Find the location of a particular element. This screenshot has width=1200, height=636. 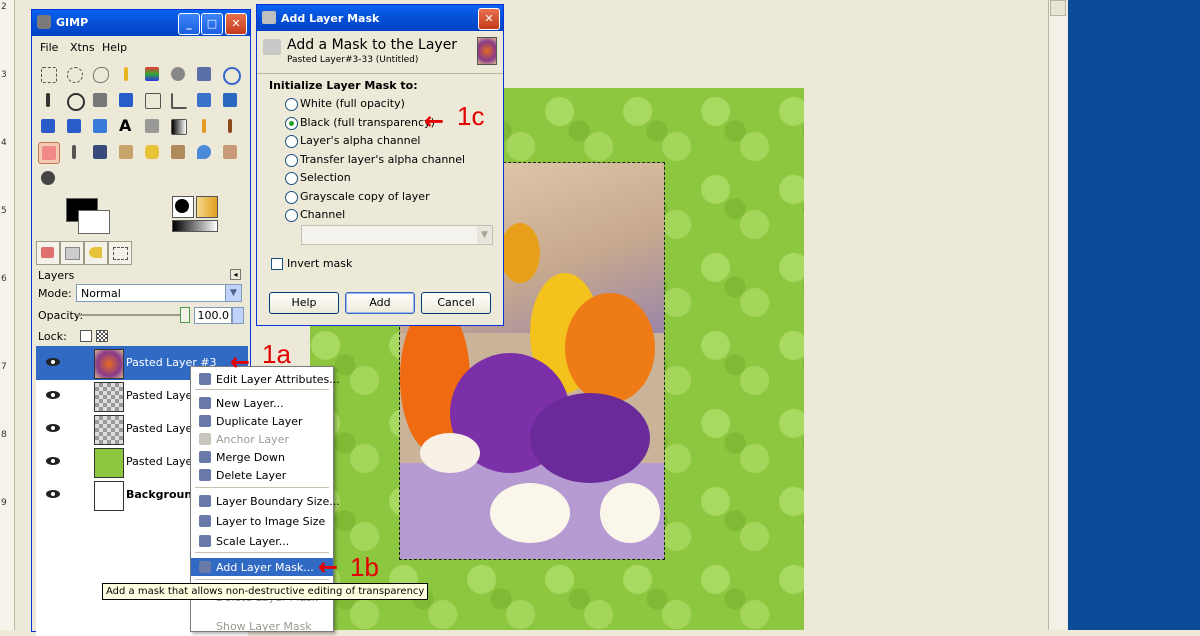

eraser-tool-icon is located at coordinates (49, 153).